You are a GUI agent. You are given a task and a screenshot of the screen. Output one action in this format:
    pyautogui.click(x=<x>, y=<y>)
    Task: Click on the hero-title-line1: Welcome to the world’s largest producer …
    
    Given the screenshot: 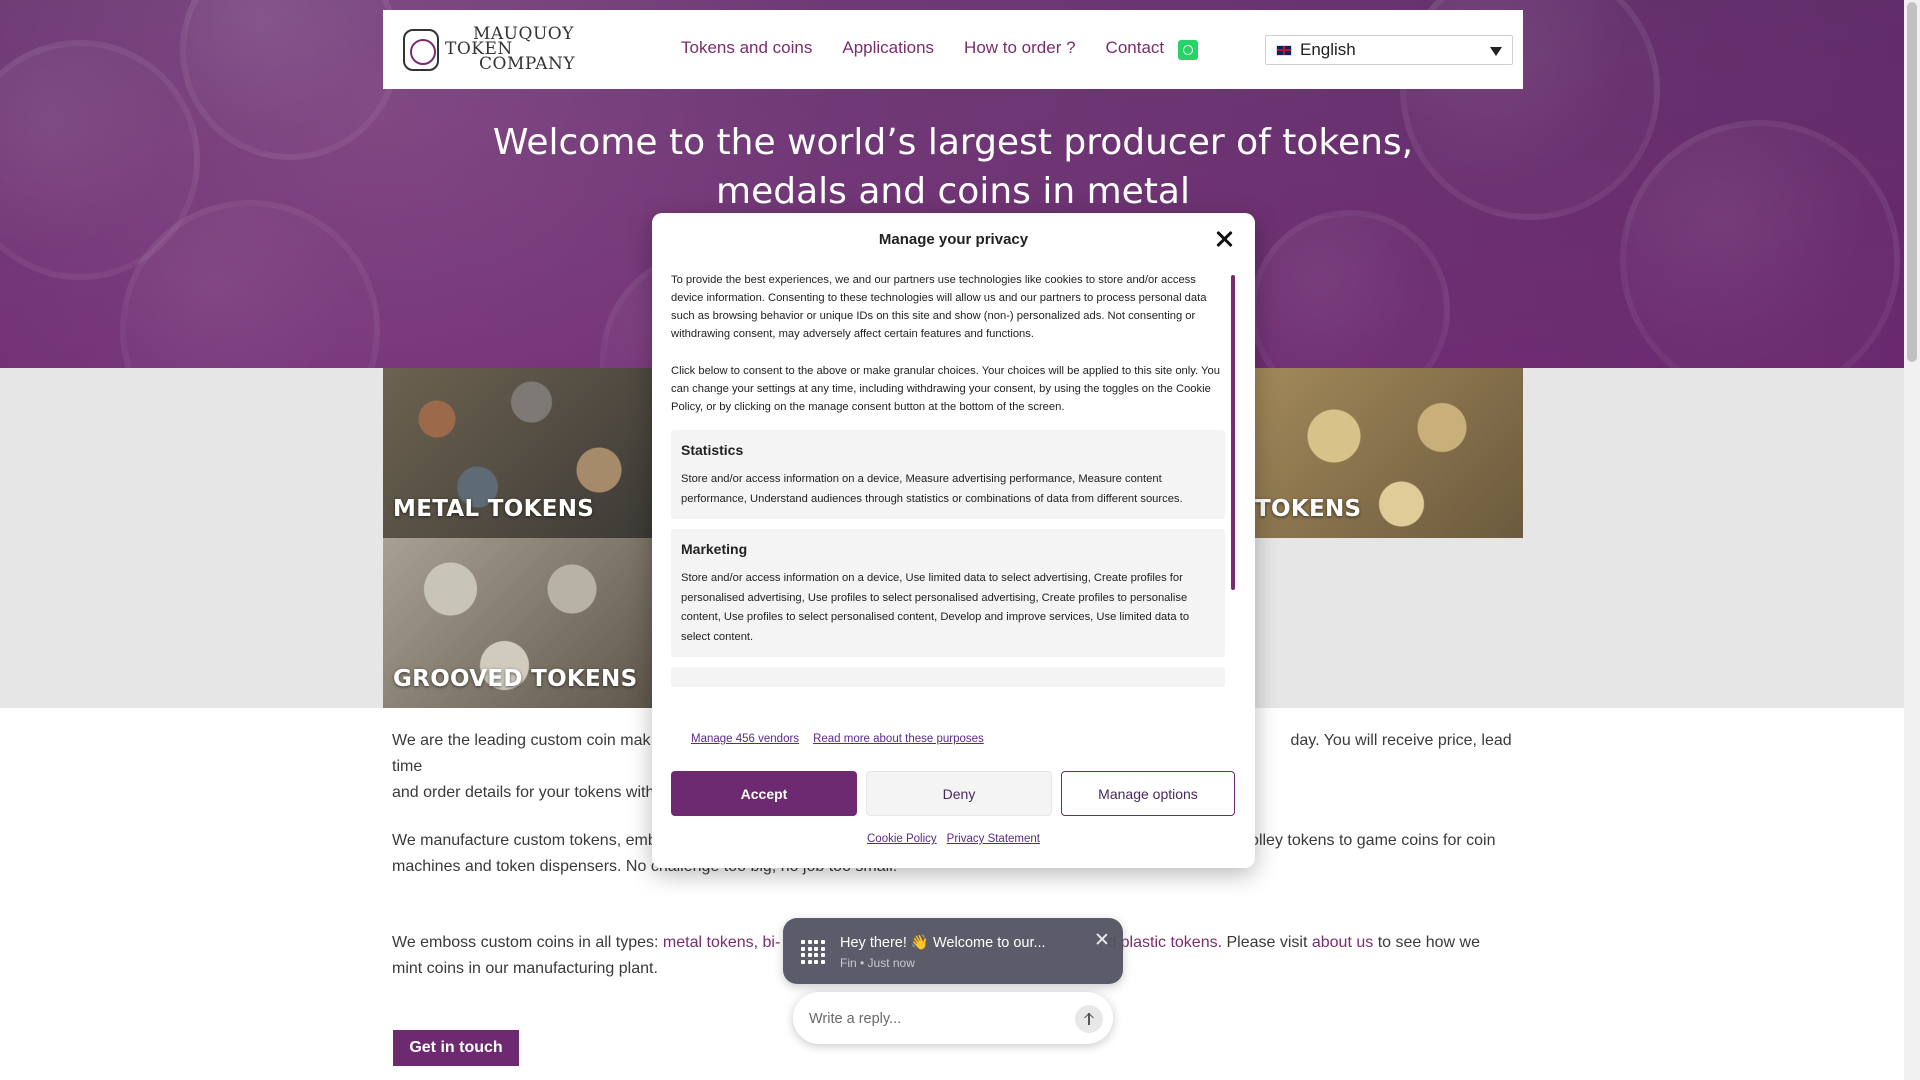 What is the action you would take?
    pyautogui.click(x=953, y=142)
    